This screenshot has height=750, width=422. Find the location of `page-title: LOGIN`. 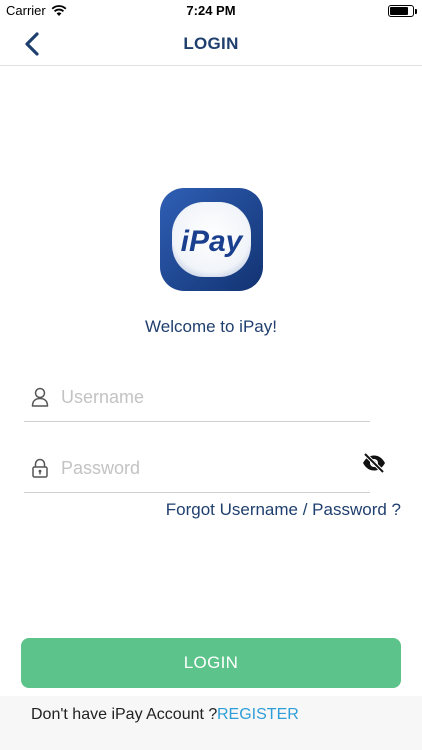

page-title: LOGIN is located at coordinates (211, 43).